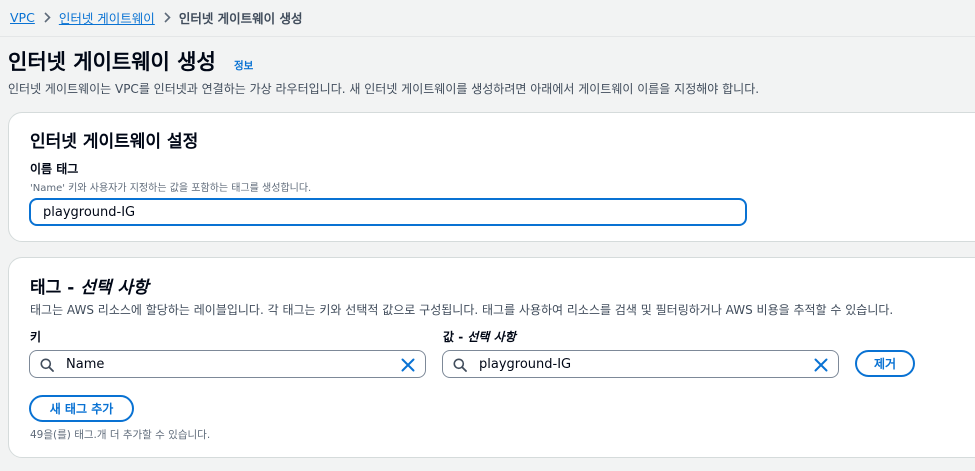 This screenshot has width=975, height=471. I want to click on breadcrumb-vpc-link: VPC, so click(22, 17).